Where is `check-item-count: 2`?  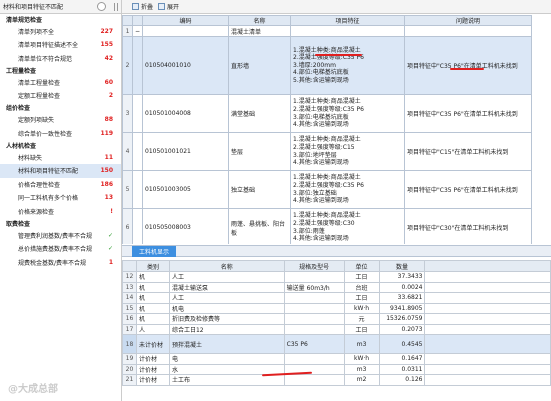 check-item-count: 2 is located at coordinates (110, 96).